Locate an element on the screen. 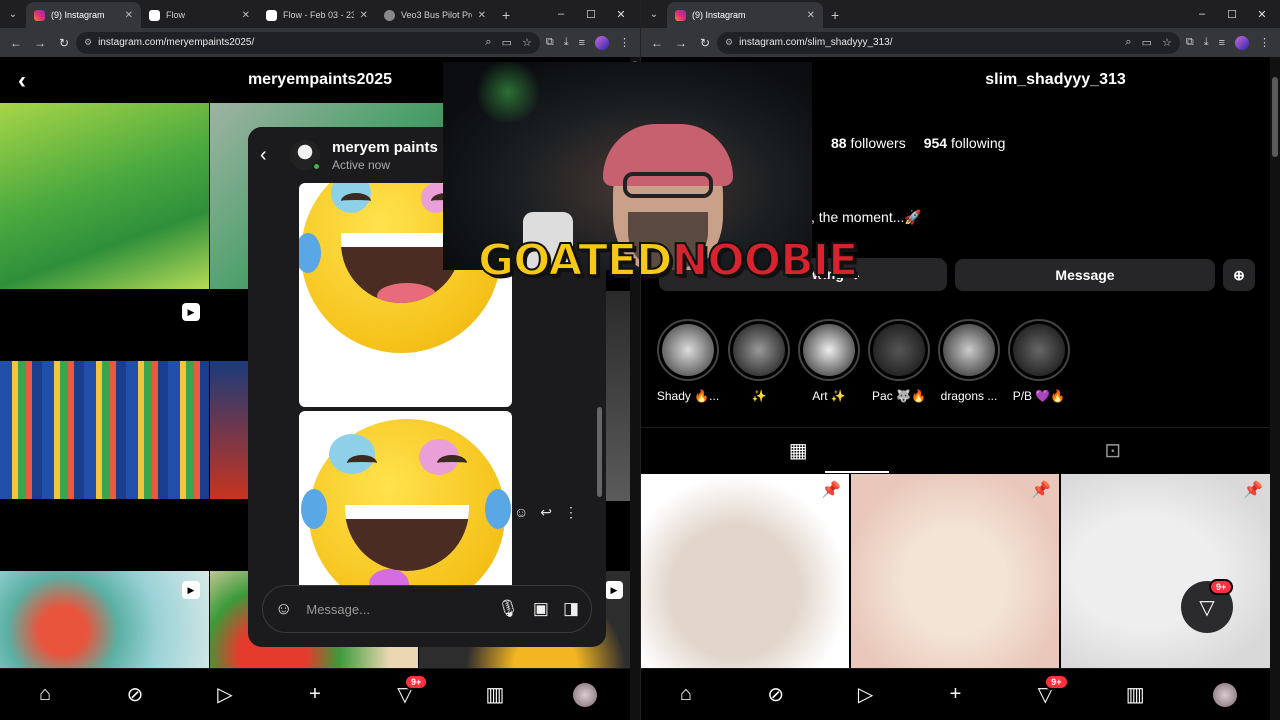  post-thumbnail: ▶ is located at coordinates (104, 327).